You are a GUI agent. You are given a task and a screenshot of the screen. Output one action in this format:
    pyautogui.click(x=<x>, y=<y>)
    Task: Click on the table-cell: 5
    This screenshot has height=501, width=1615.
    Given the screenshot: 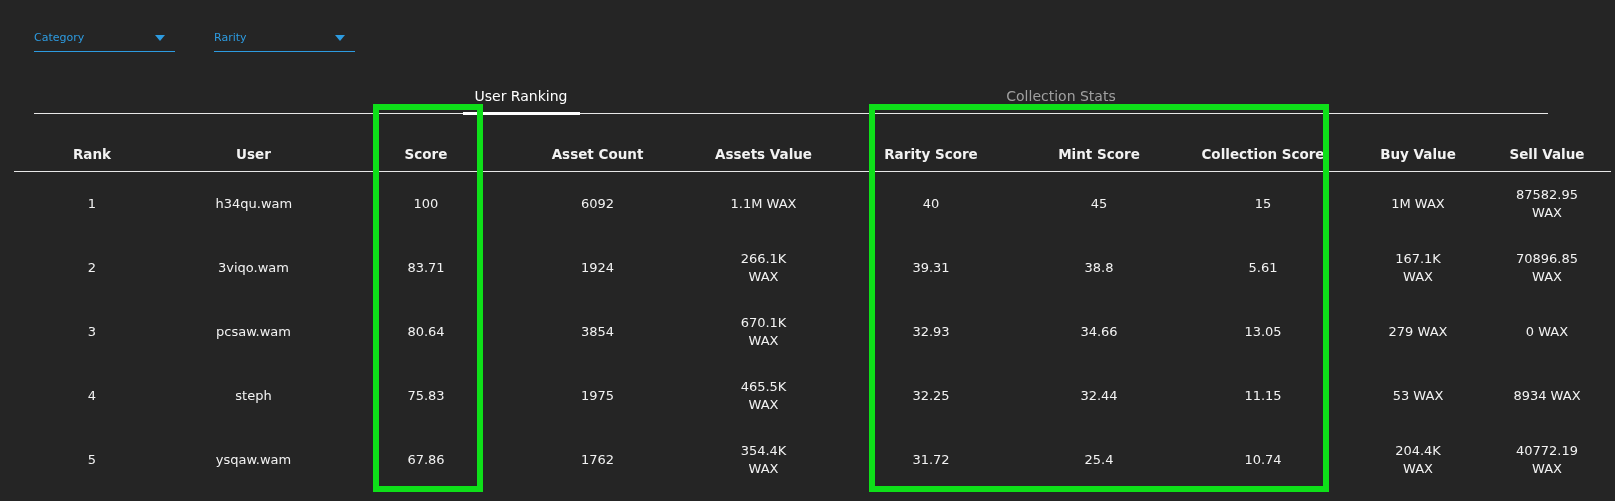 What is the action you would take?
    pyautogui.click(x=92, y=460)
    